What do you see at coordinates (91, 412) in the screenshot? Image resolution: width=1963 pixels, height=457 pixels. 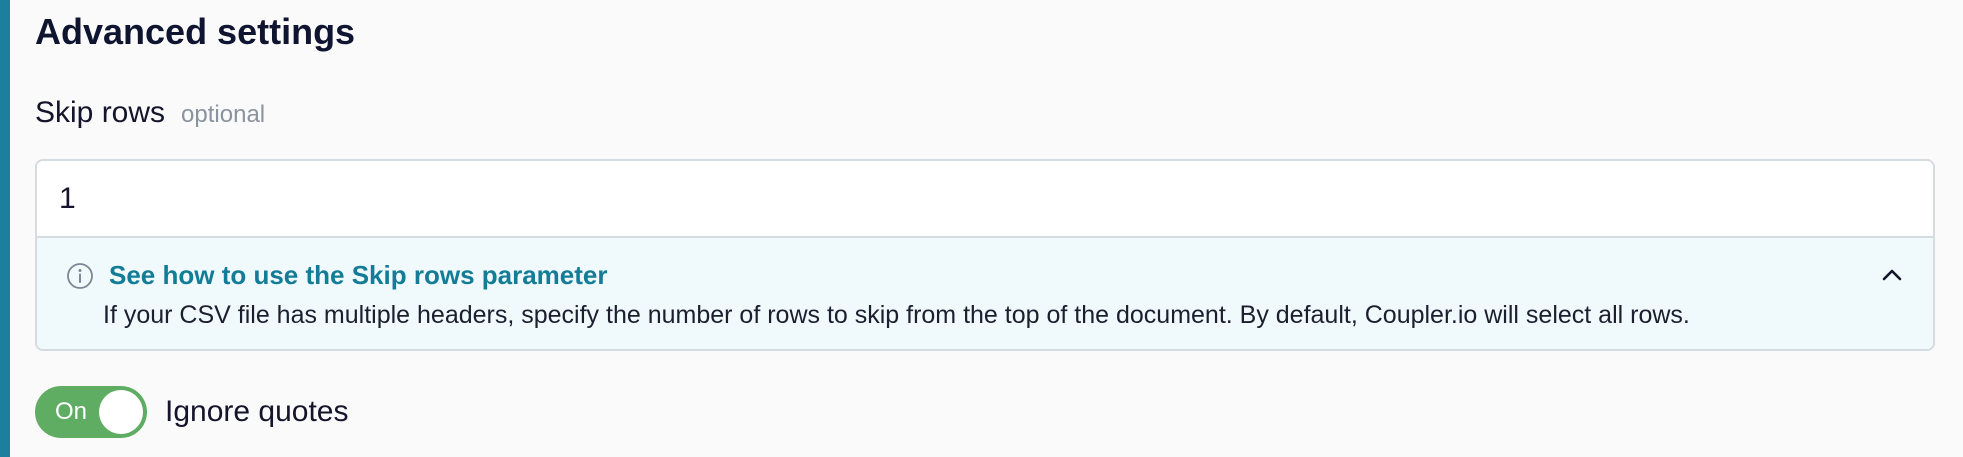 I see `ignore-quotes-toggle: On` at bounding box center [91, 412].